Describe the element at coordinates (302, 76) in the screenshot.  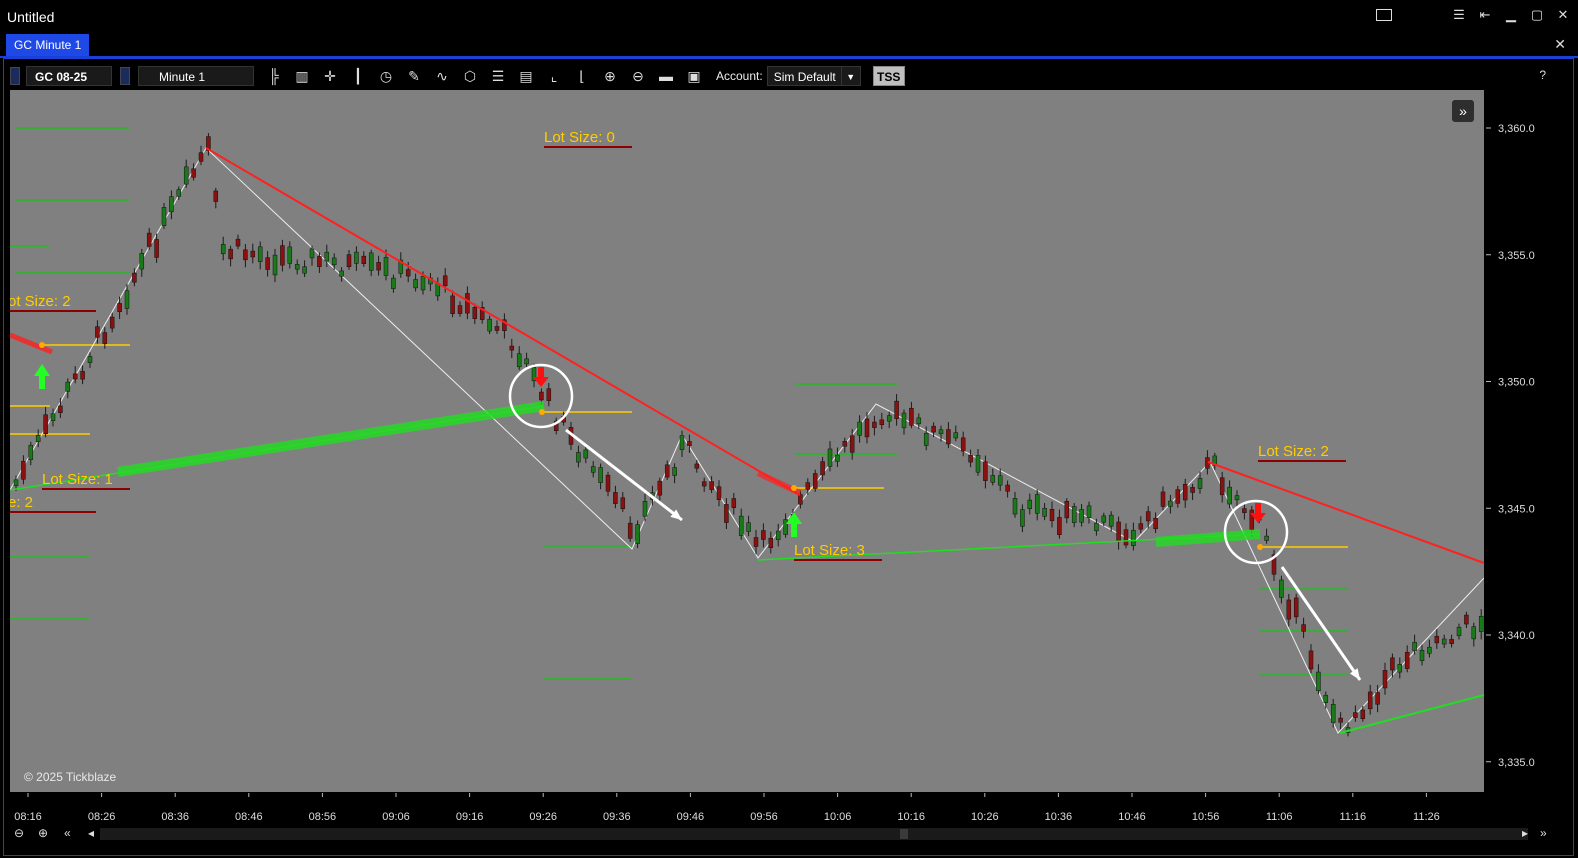
I see `indicators-icon: ▥` at that location.